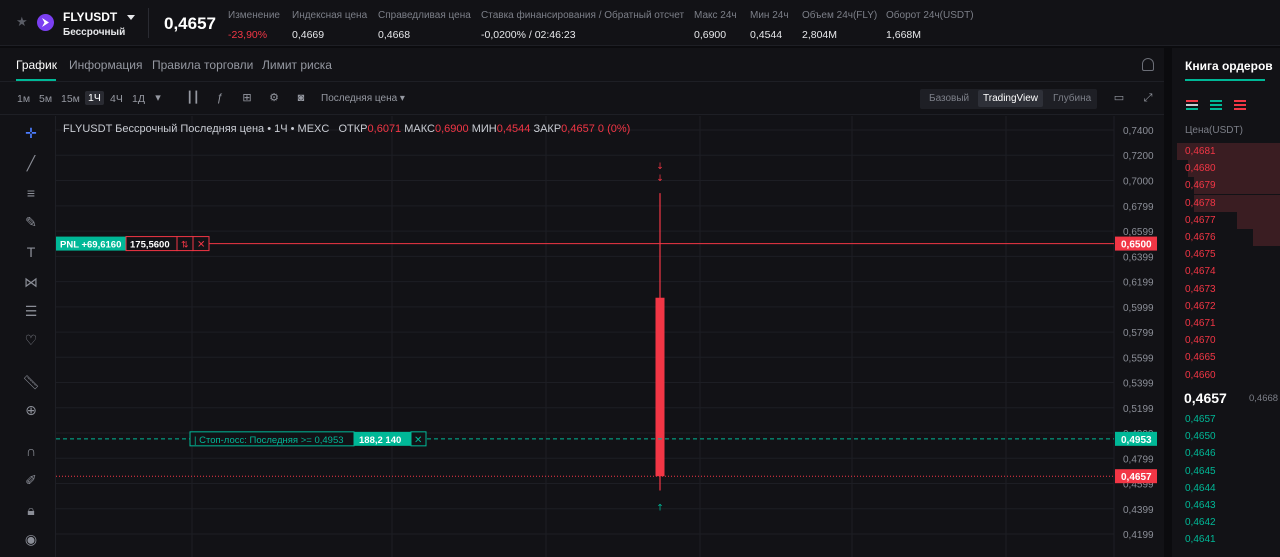 The height and width of the screenshot is (557, 1280). What do you see at coordinates (116, 99) in the screenshot?
I see `timeframe-4h: 4Ч` at bounding box center [116, 99].